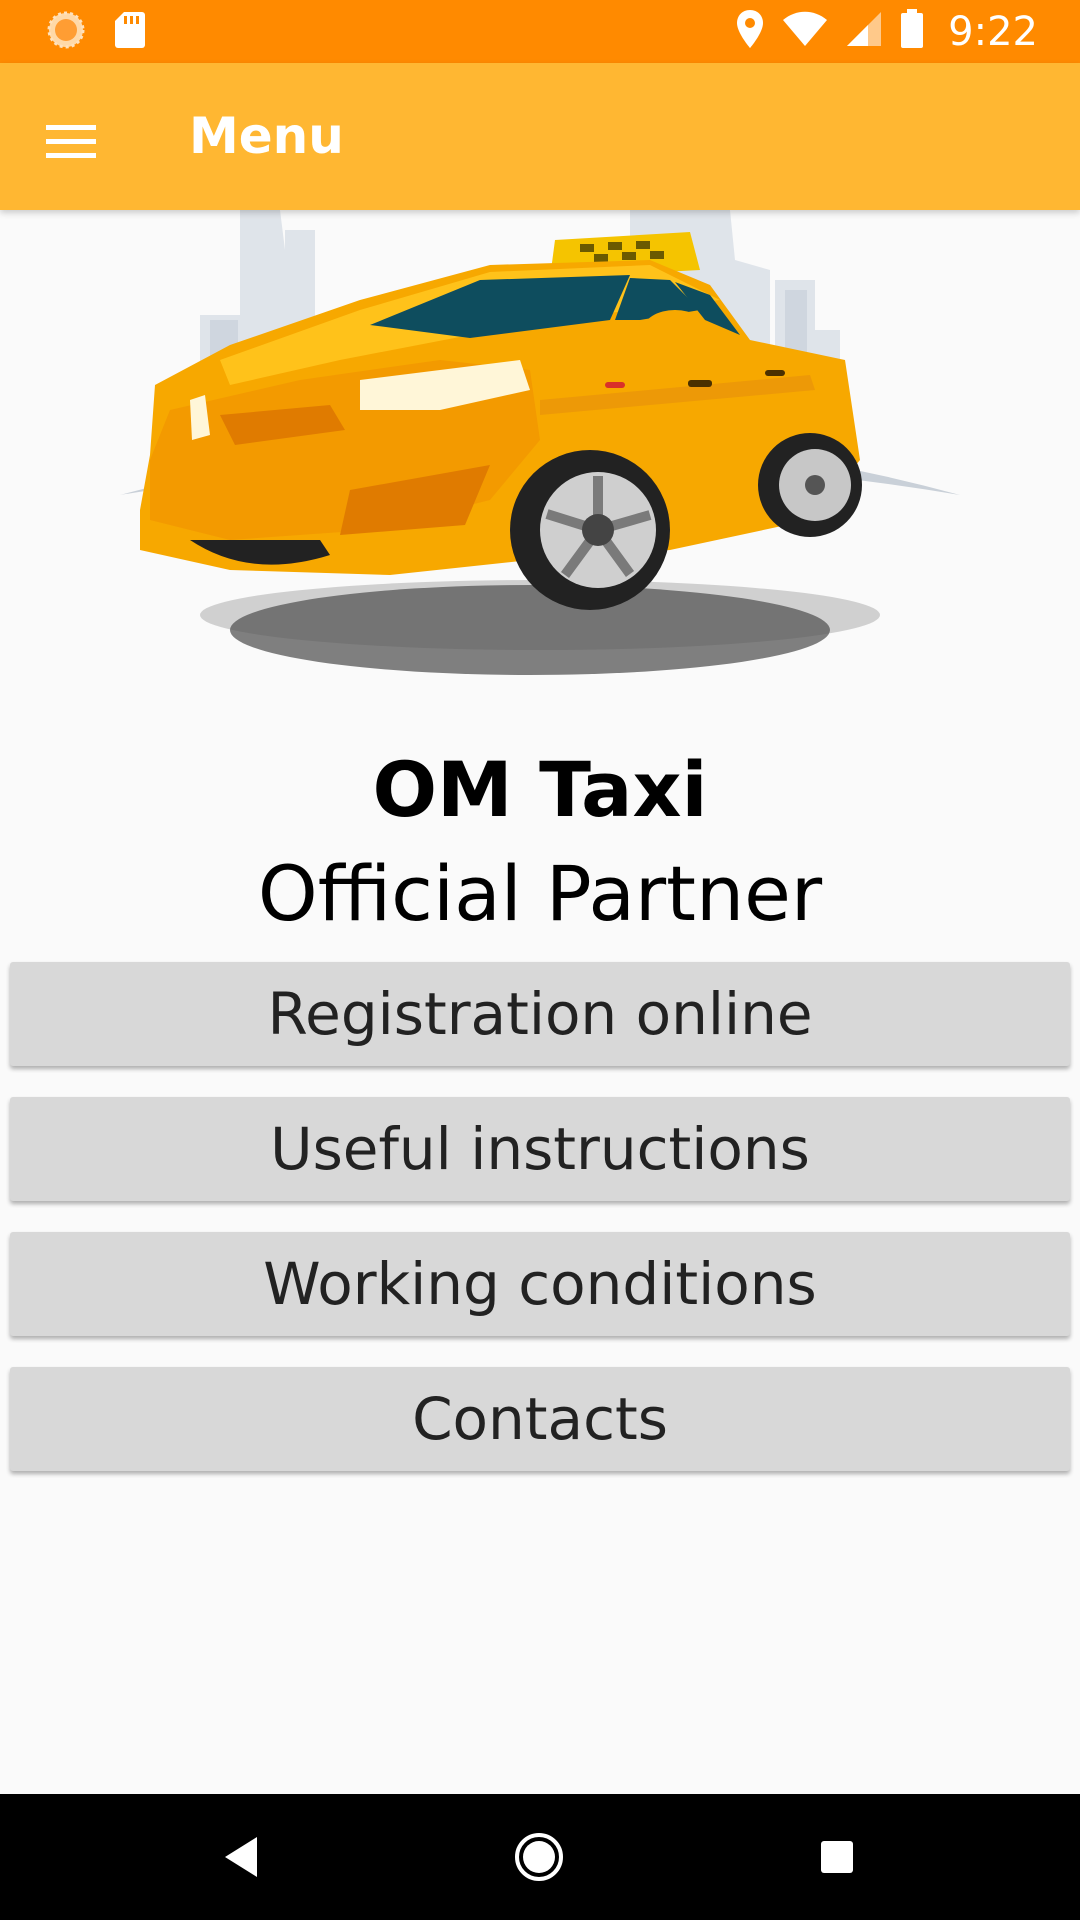 The width and height of the screenshot is (1080, 1920). What do you see at coordinates (540, 136) in the screenshot?
I see `app-bar: Menu` at bounding box center [540, 136].